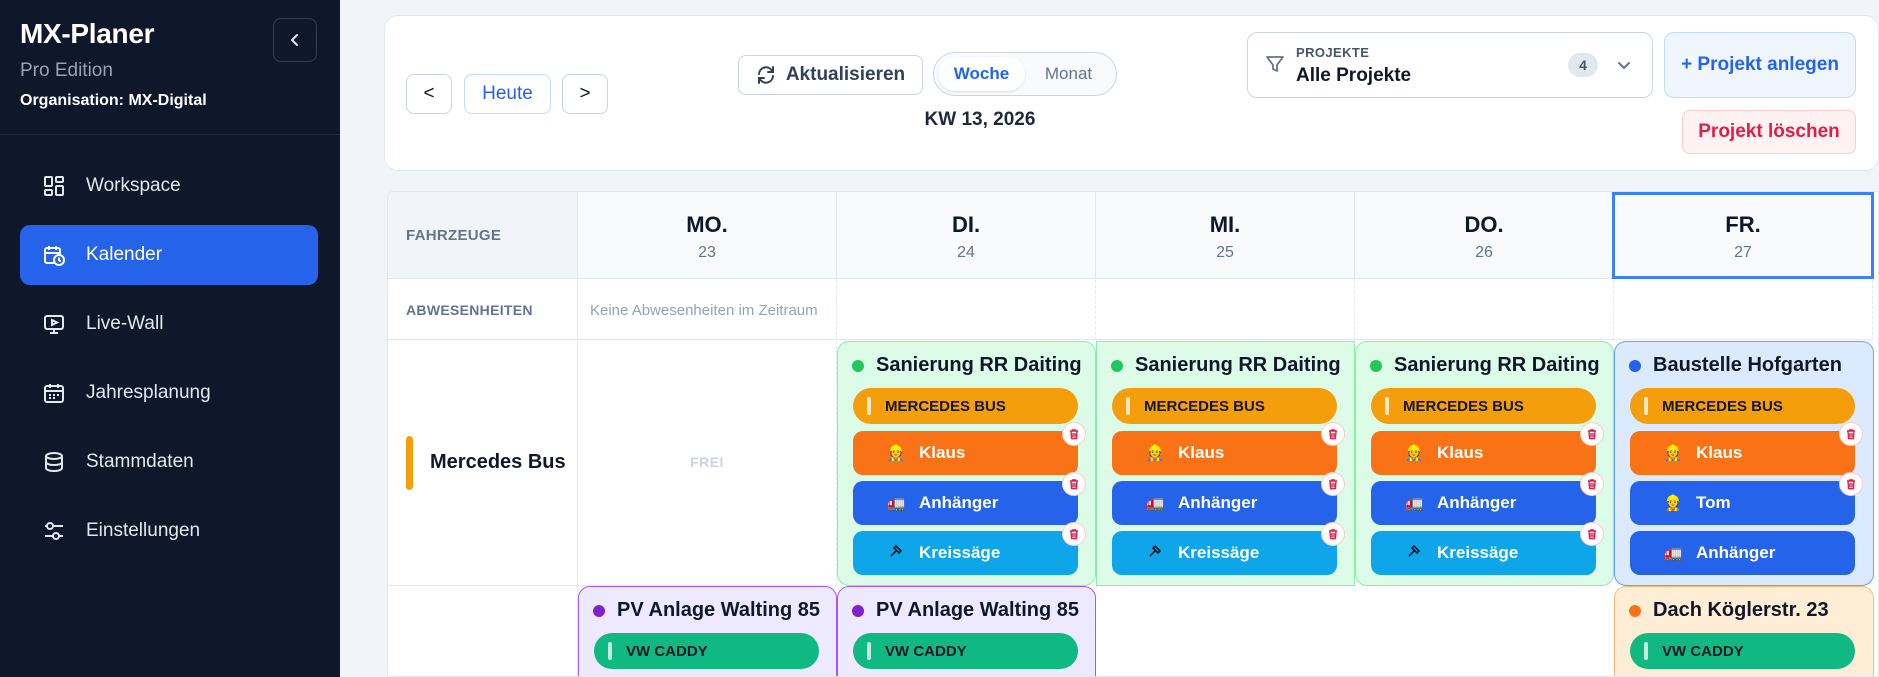 This screenshot has height=677, width=1879. I want to click on calendar-clock-icon, so click(54, 255).